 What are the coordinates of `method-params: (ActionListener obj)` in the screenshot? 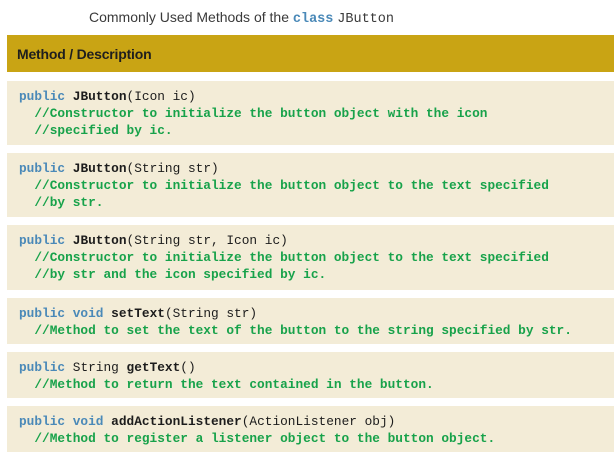 It's located at (318, 421).